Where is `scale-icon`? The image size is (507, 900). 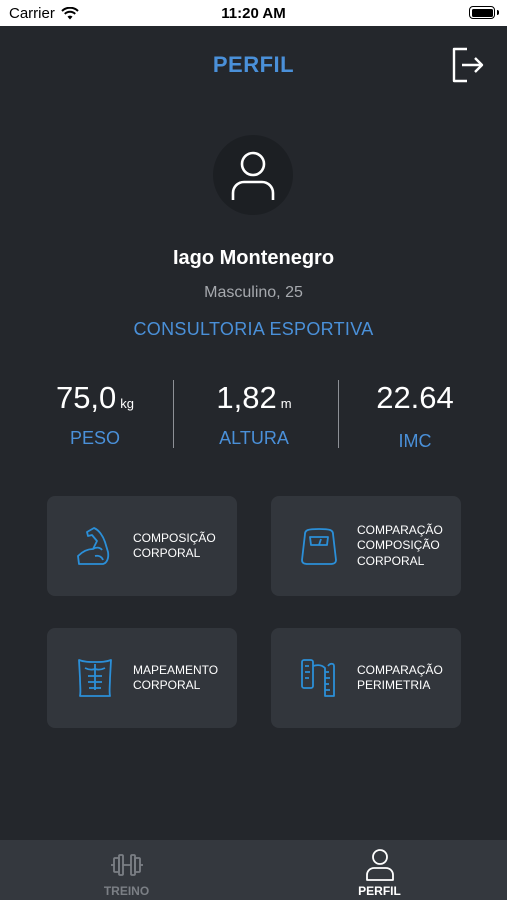
scale-icon is located at coordinates (319, 546).